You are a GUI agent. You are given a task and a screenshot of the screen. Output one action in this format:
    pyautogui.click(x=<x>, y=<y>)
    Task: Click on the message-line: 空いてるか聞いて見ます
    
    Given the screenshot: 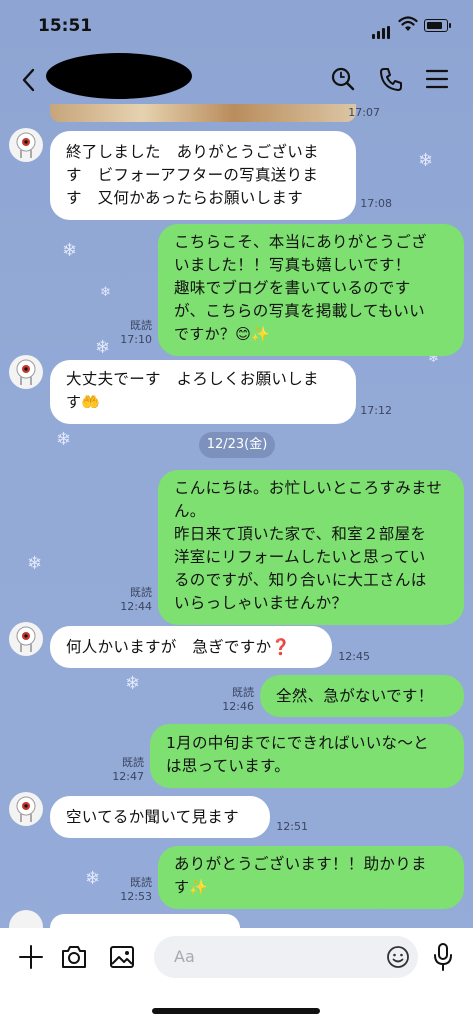 What is the action you would take?
    pyautogui.click(x=152, y=817)
    